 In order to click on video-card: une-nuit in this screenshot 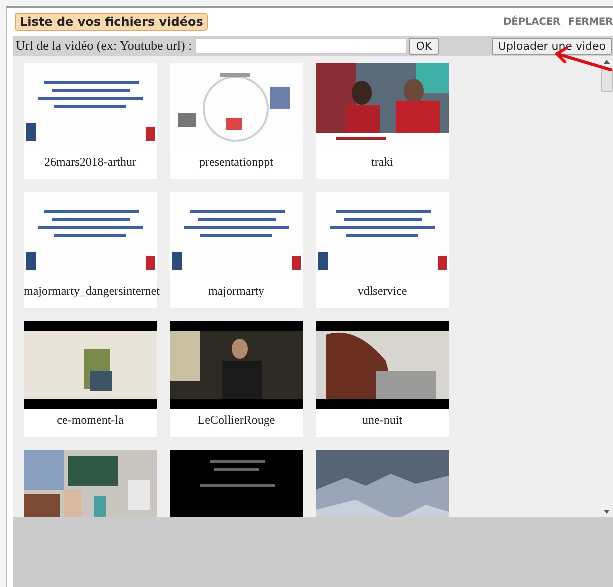, I will do `click(382, 379)`.